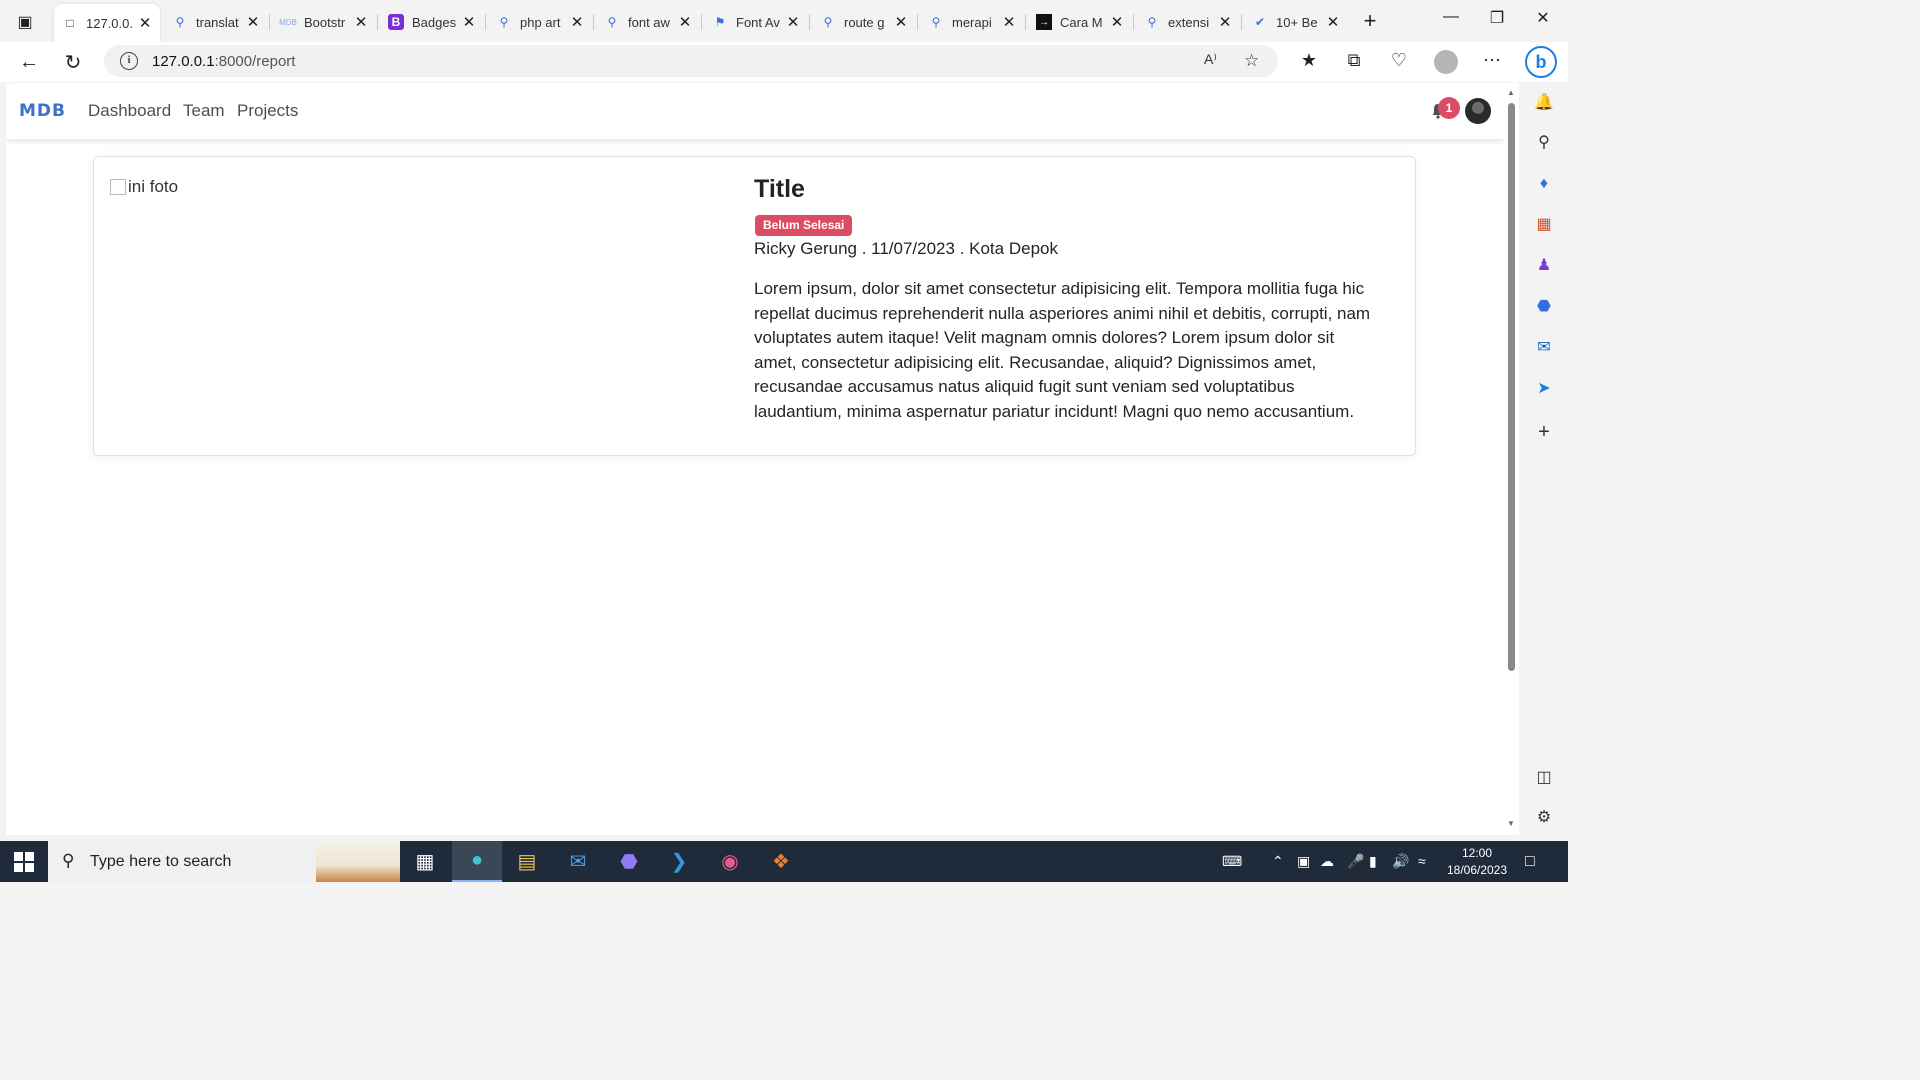 The height and width of the screenshot is (1080, 1920). What do you see at coordinates (1451, 20) in the screenshot?
I see `minimize-icon: —` at bounding box center [1451, 20].